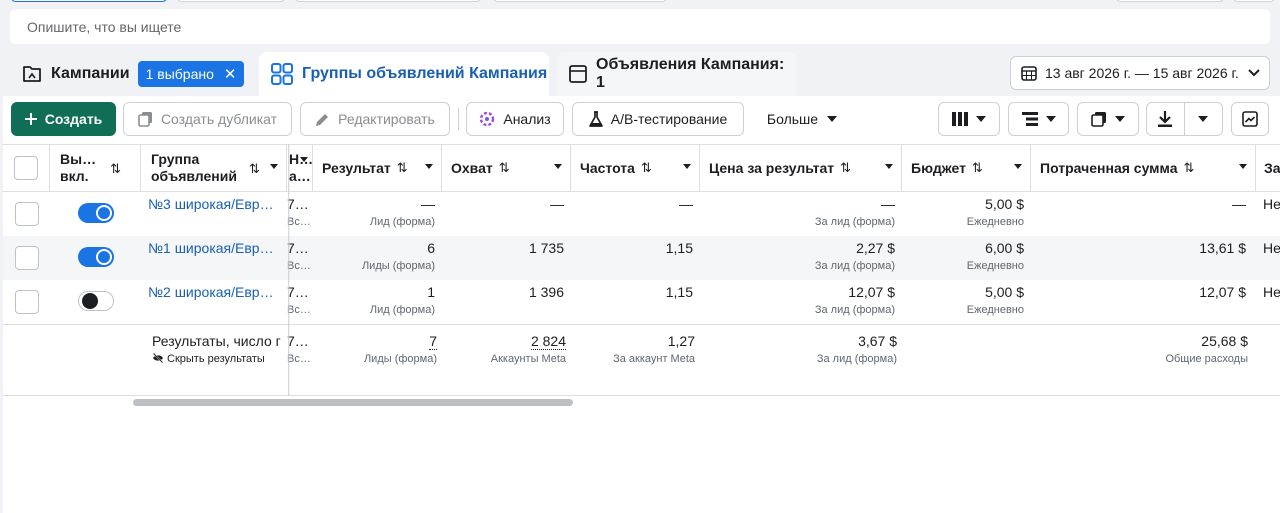 This screenshot has height=513, width=1280. Describe the element at coordinates (527, 119) in the screenshot. I see `analysis-button-label: Анализ` at that location.